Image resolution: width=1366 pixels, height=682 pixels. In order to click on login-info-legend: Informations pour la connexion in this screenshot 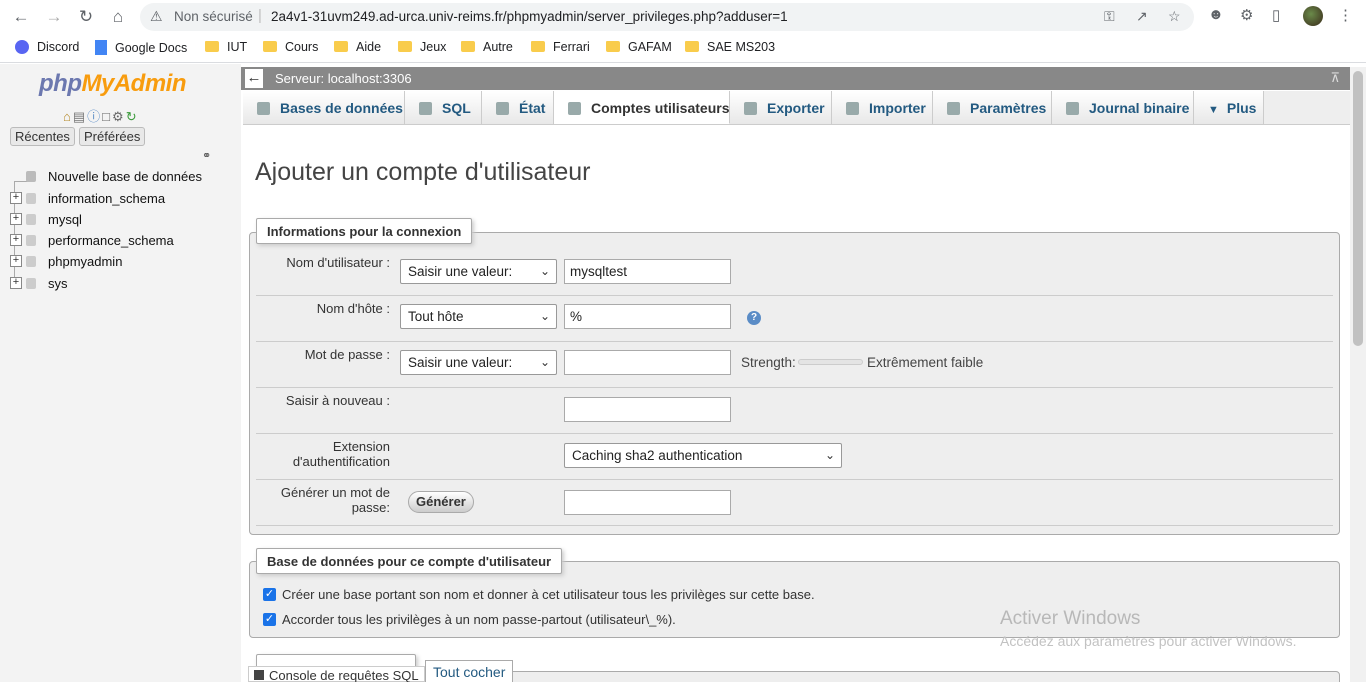, I will do `click(364, 231)`.